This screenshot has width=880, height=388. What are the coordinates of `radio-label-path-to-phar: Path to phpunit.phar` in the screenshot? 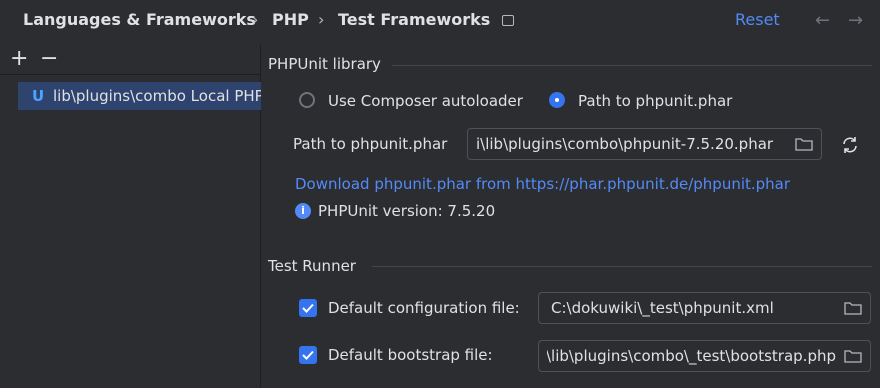 It's located at (655, 101).